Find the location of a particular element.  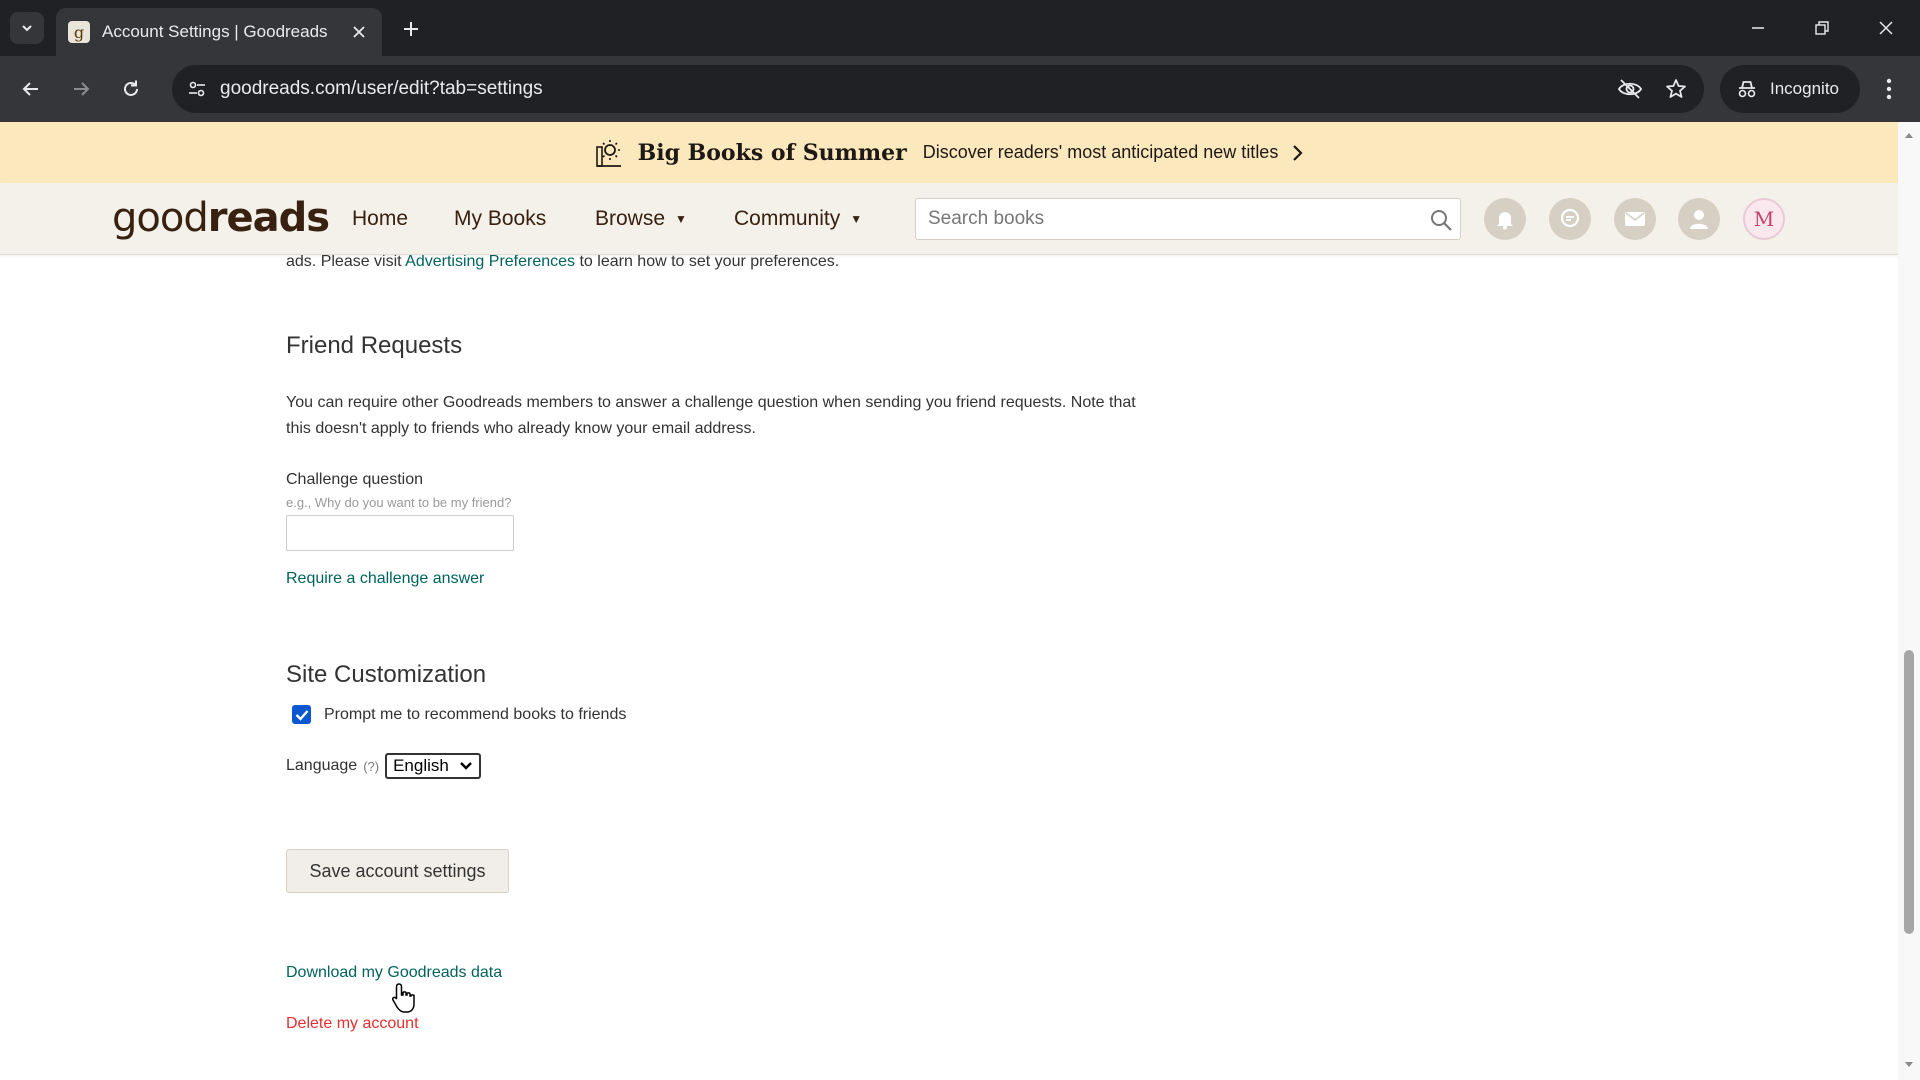

recommend-books-option: Prompt me to recommend books to friends is located at coordinates (459, 714).